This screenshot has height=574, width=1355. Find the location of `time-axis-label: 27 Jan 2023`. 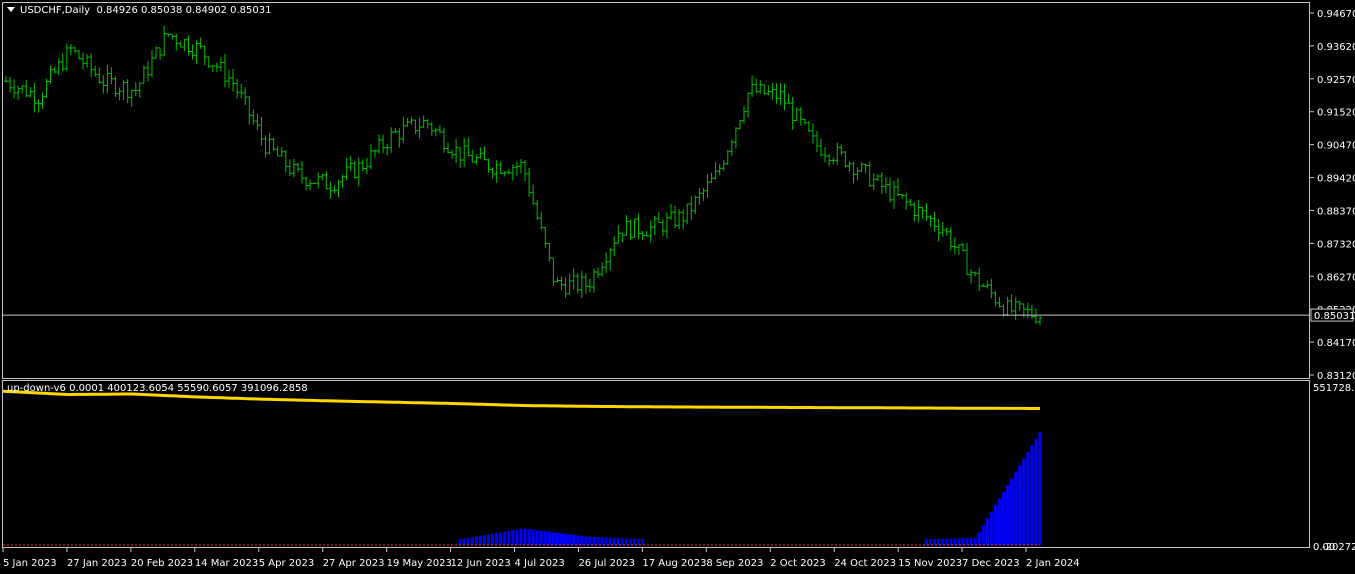

time-axis-label: 27 Jan 2023 is located at coordinates (97, 563).